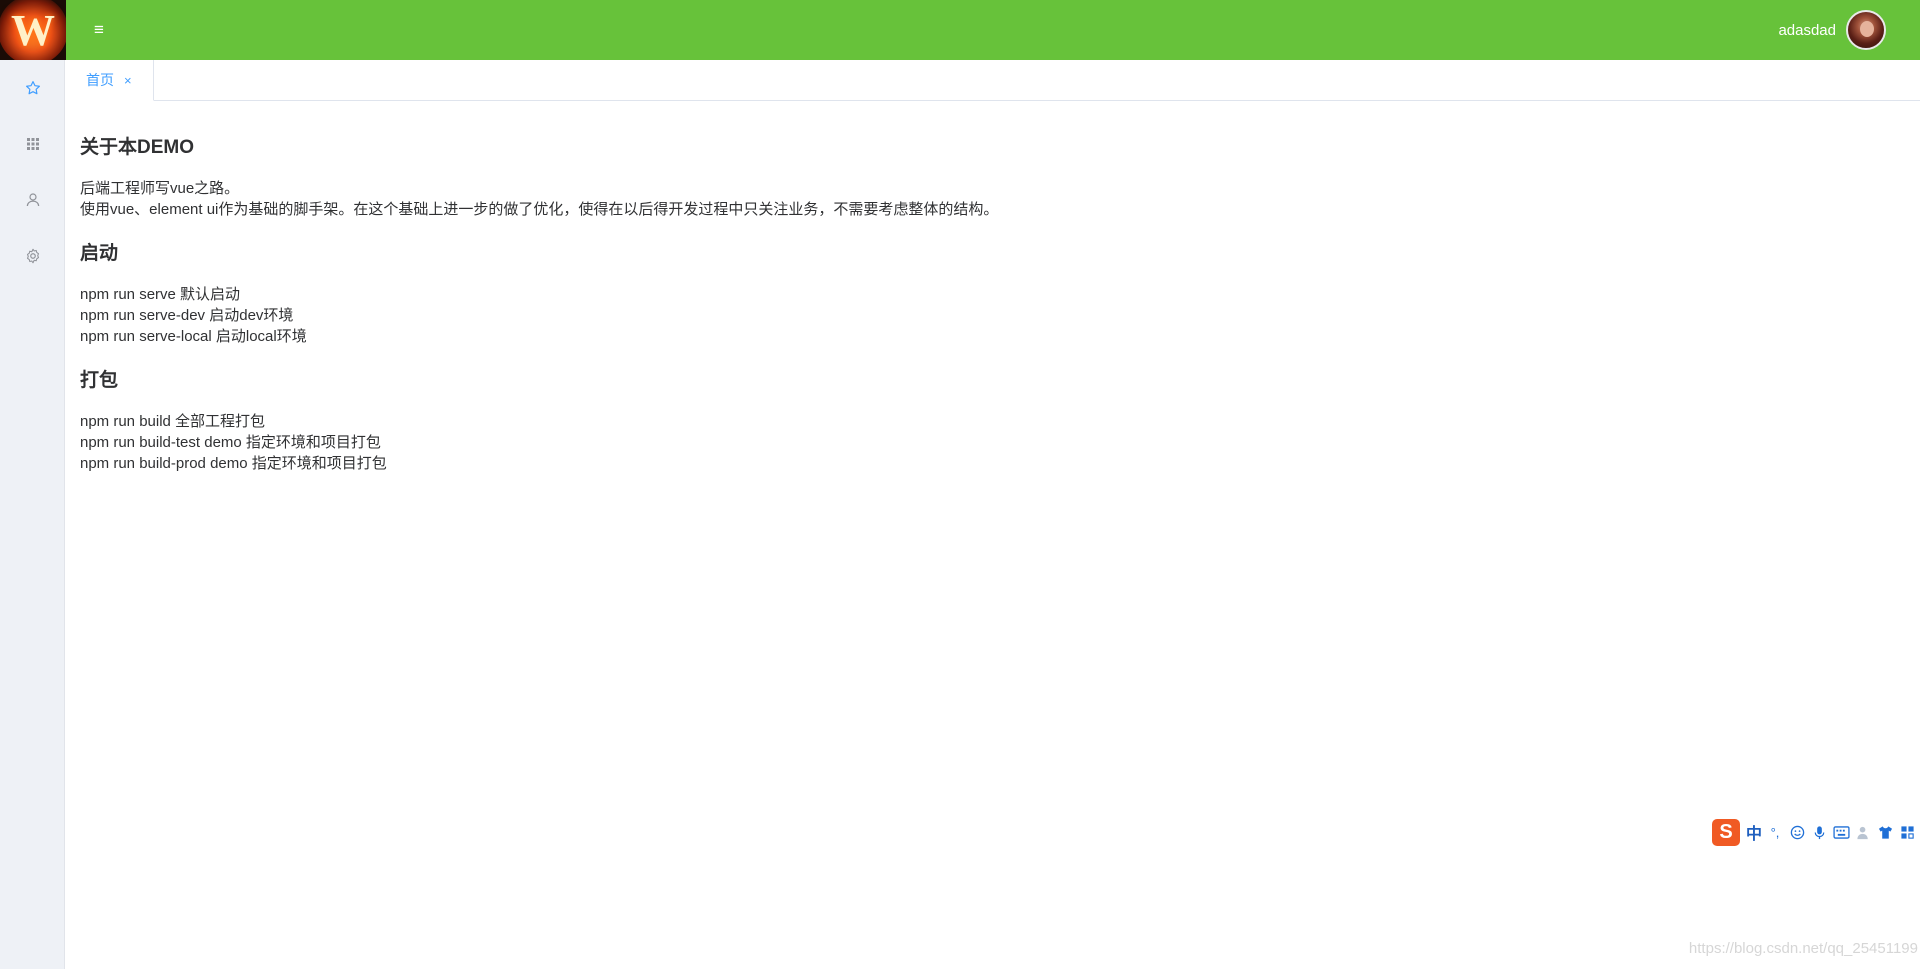 Image resolution: width=1920 pixels, height=969 pixels. What do you see at coordinates (137, 147) in the screenshot?
I see `about-title: 关于本DEMO` at bounding box center [137, 147].